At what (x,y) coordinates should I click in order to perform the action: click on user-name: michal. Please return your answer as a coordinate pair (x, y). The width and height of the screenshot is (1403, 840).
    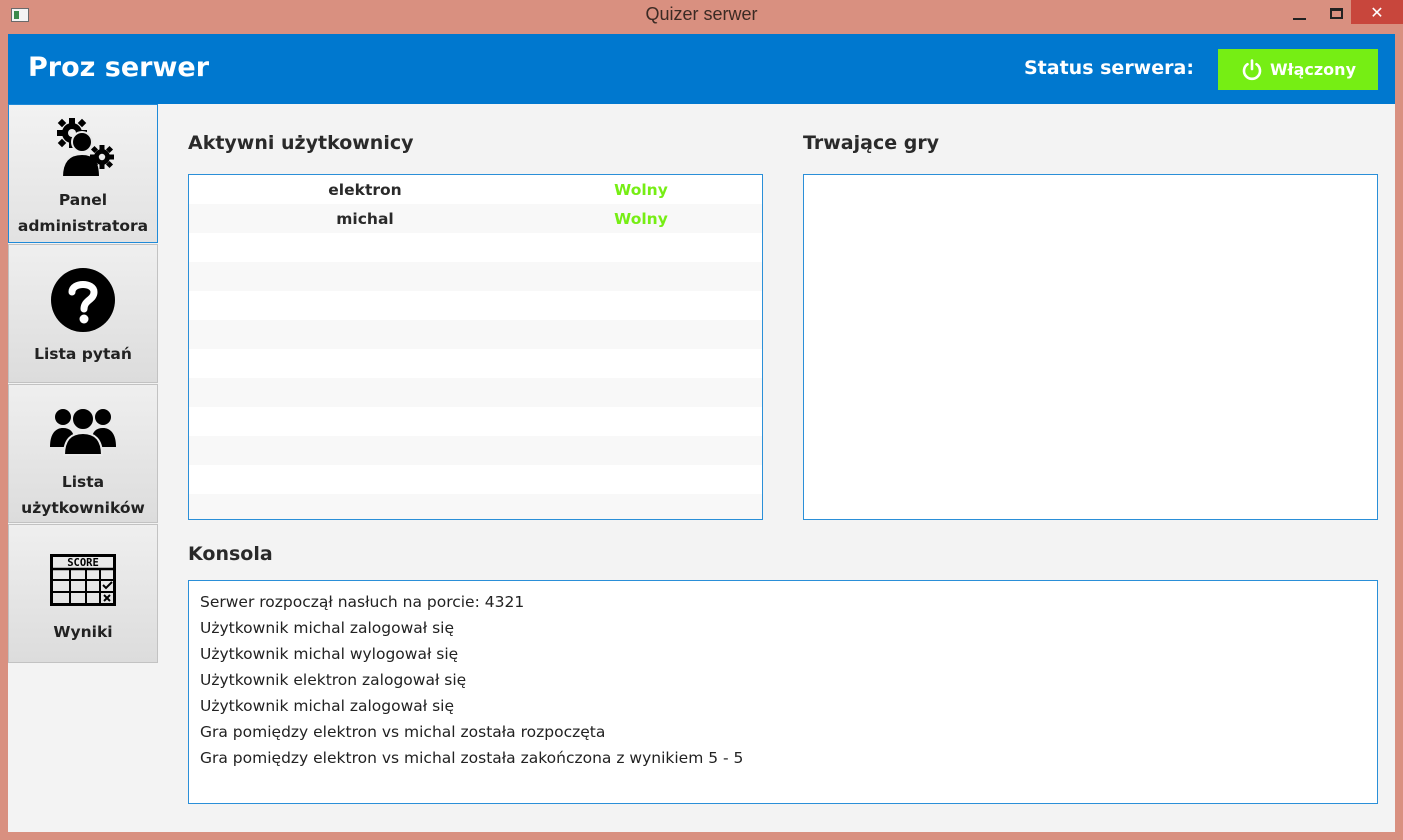
    Looking at the image, I should click on (365, 218).